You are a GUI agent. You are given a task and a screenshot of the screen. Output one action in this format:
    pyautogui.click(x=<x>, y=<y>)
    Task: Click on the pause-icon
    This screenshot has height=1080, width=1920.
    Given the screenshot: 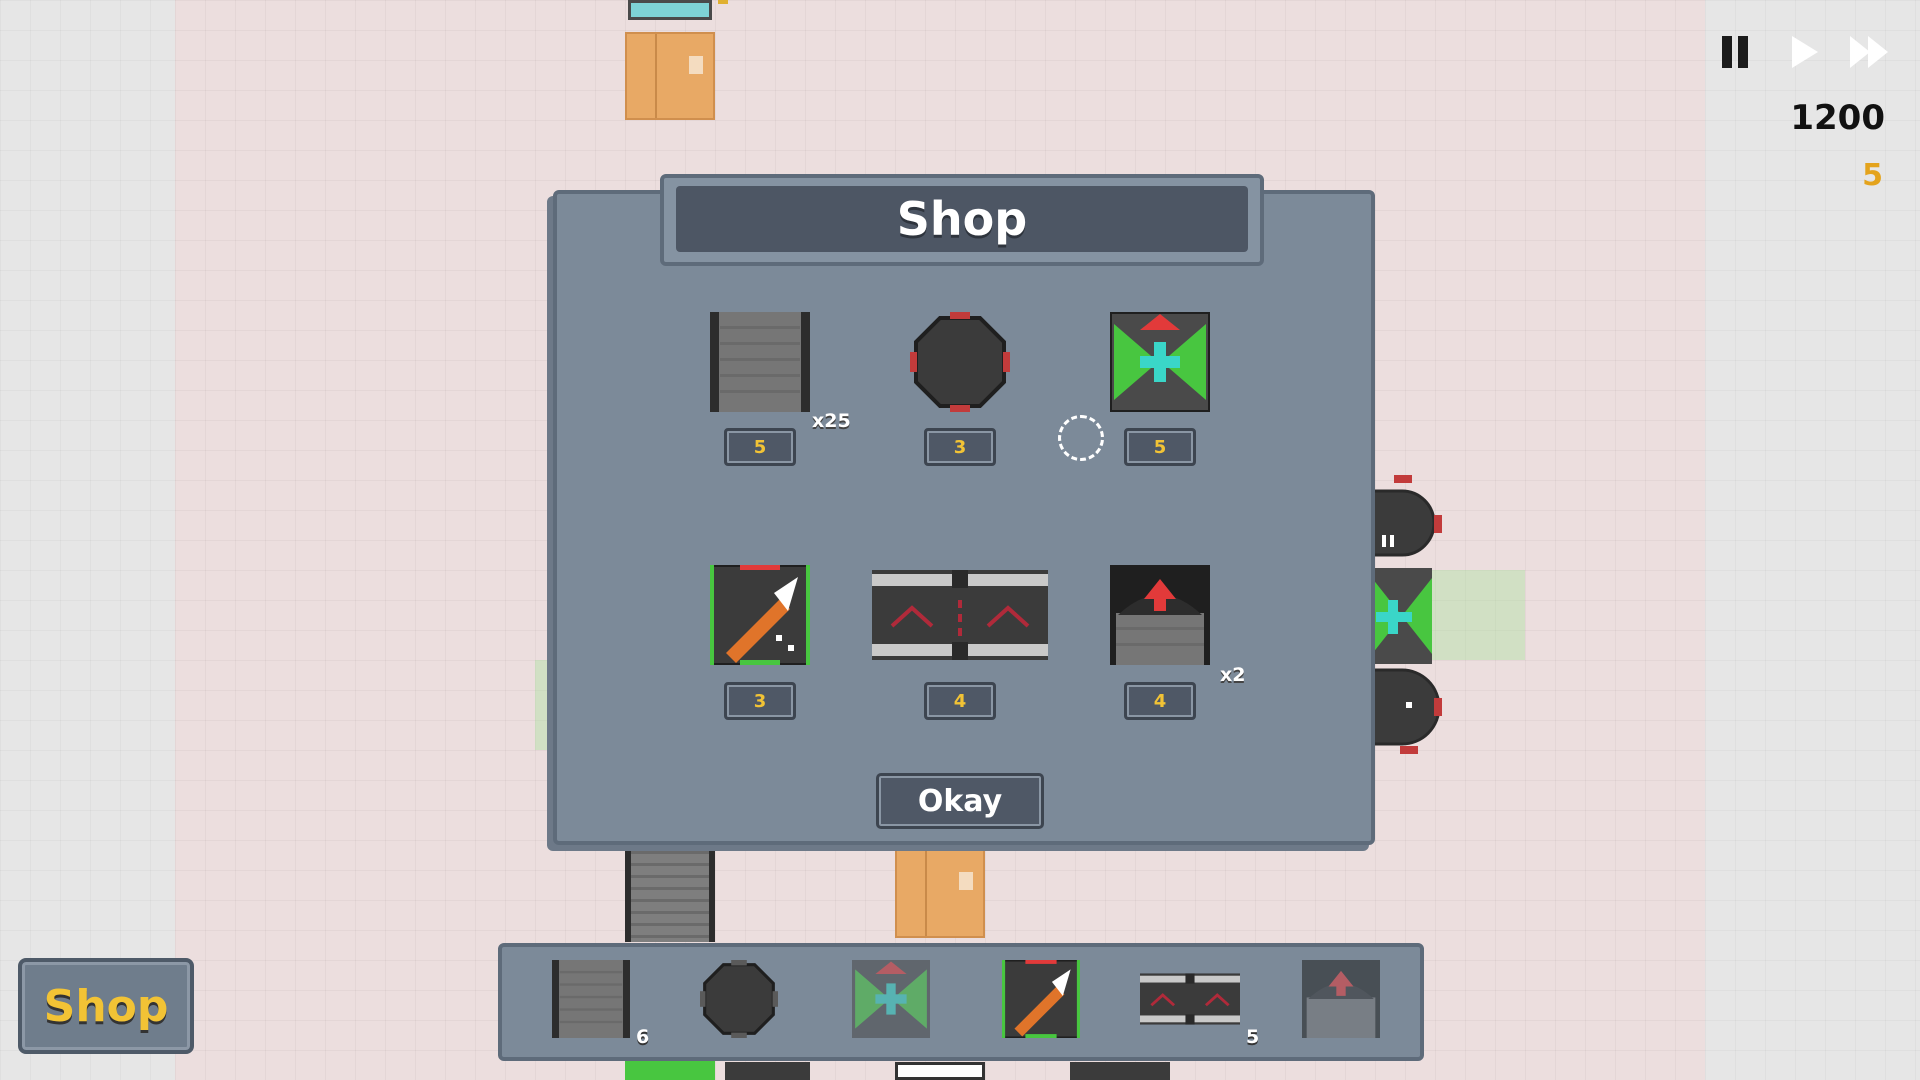 What is the action you would take?
    pyautogui.click(x=1736, y=52)
    